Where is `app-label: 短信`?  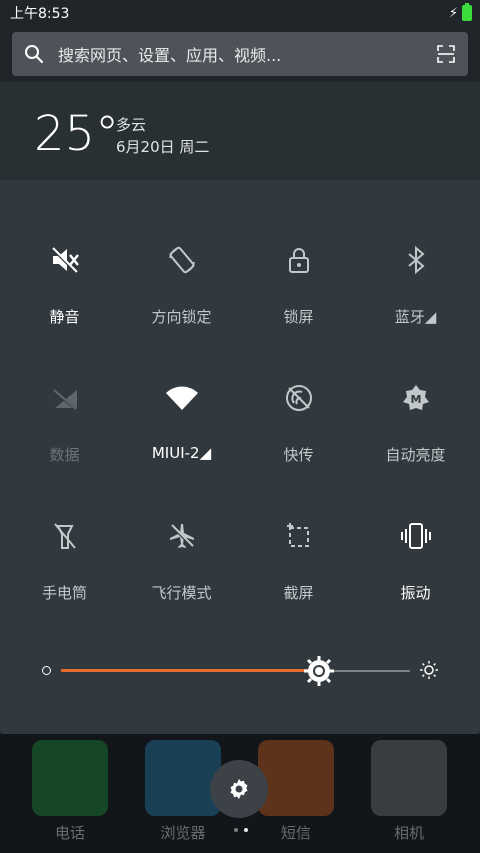 app-label: 短信 is located at coordinates (295, 833).